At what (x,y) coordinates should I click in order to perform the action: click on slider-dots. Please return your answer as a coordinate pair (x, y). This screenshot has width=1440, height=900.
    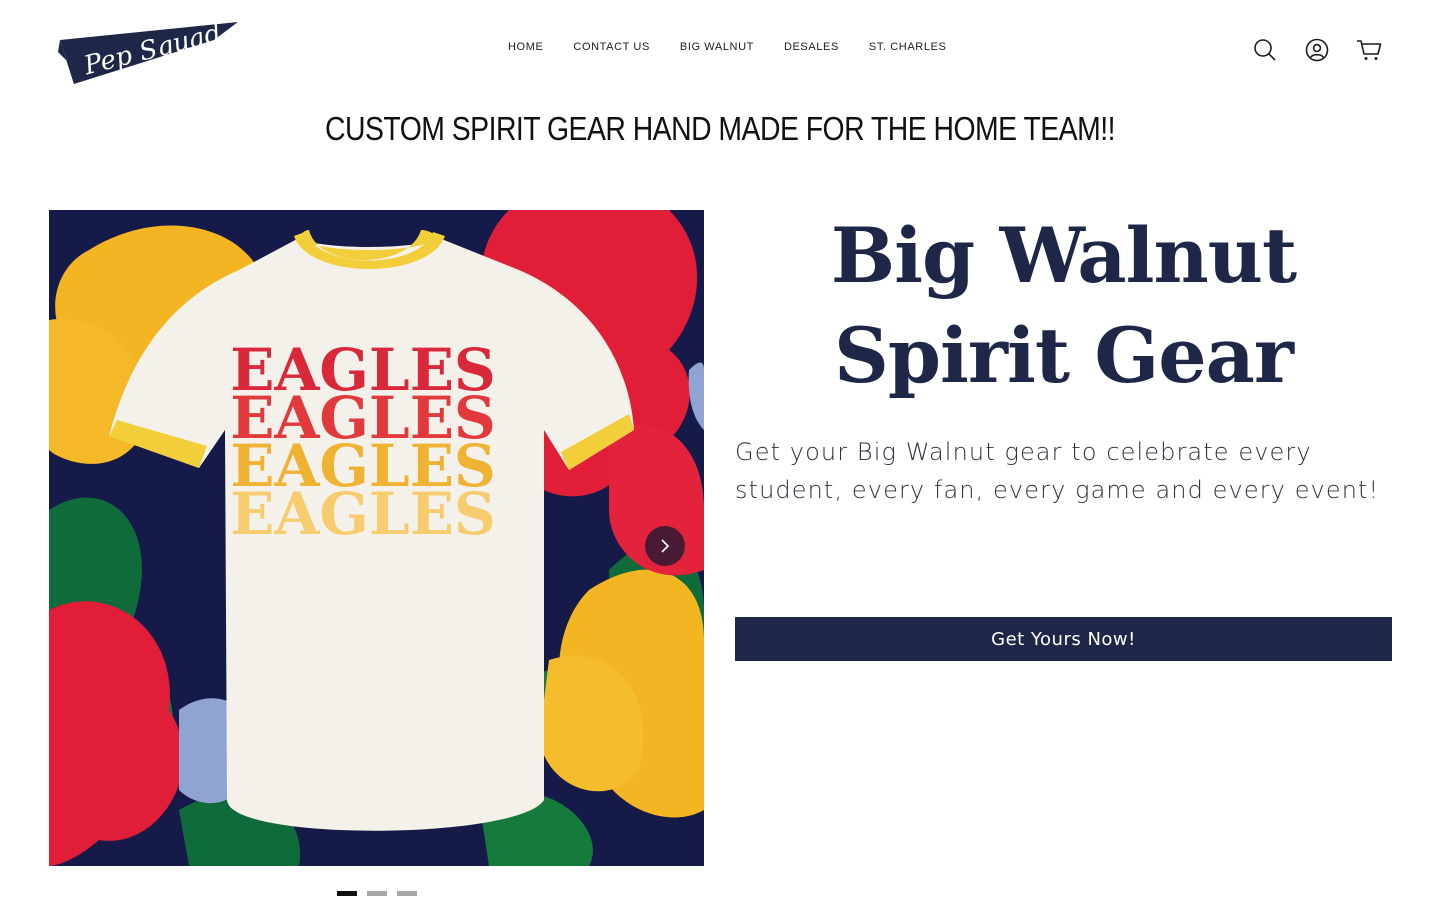
    Looking at the image, I should click on (377, 893).